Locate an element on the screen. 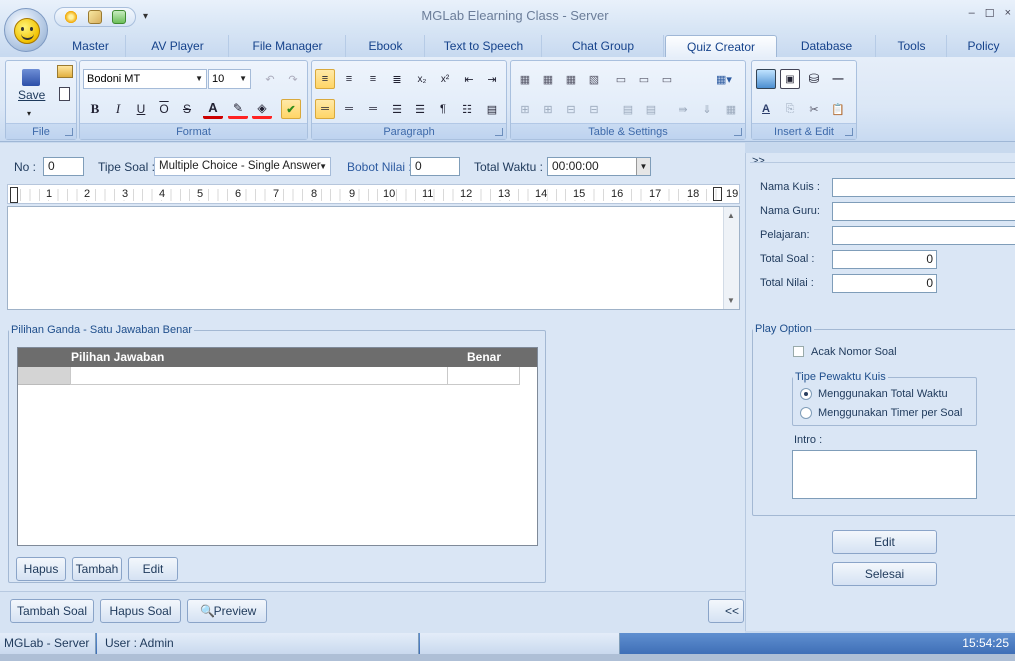 This screenshot has height=661, width=1015. edit-quiz-button: Edit is located at coordinates (884, 542).